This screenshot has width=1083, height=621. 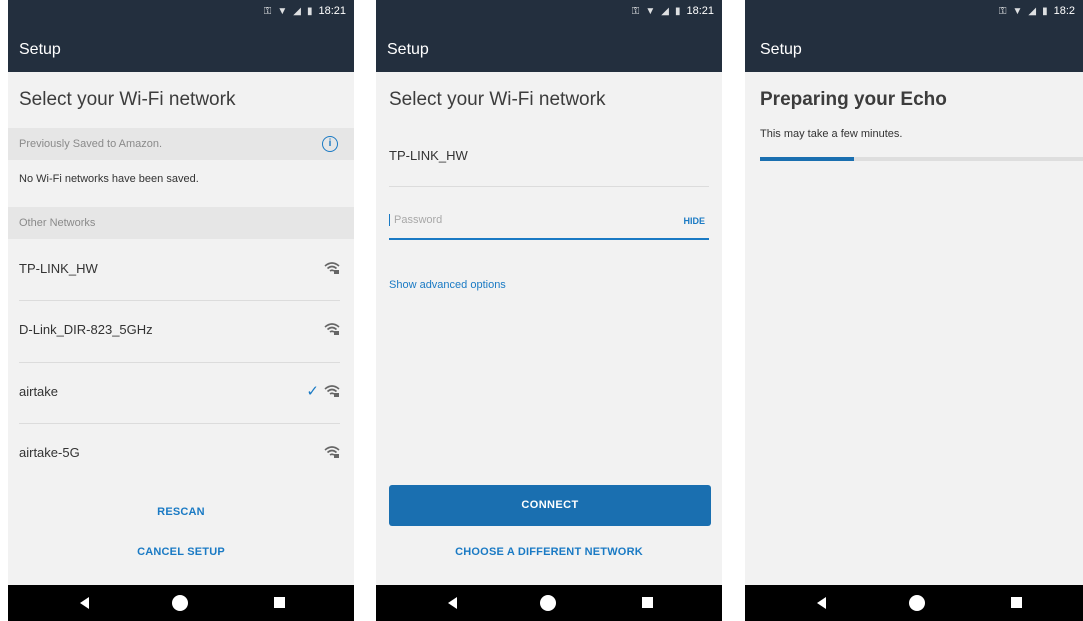 What do you see at coordinates (58, 268) in the screenshot?
I see `network-name: TP-LINK_HW` at bounding box center [58, 268].